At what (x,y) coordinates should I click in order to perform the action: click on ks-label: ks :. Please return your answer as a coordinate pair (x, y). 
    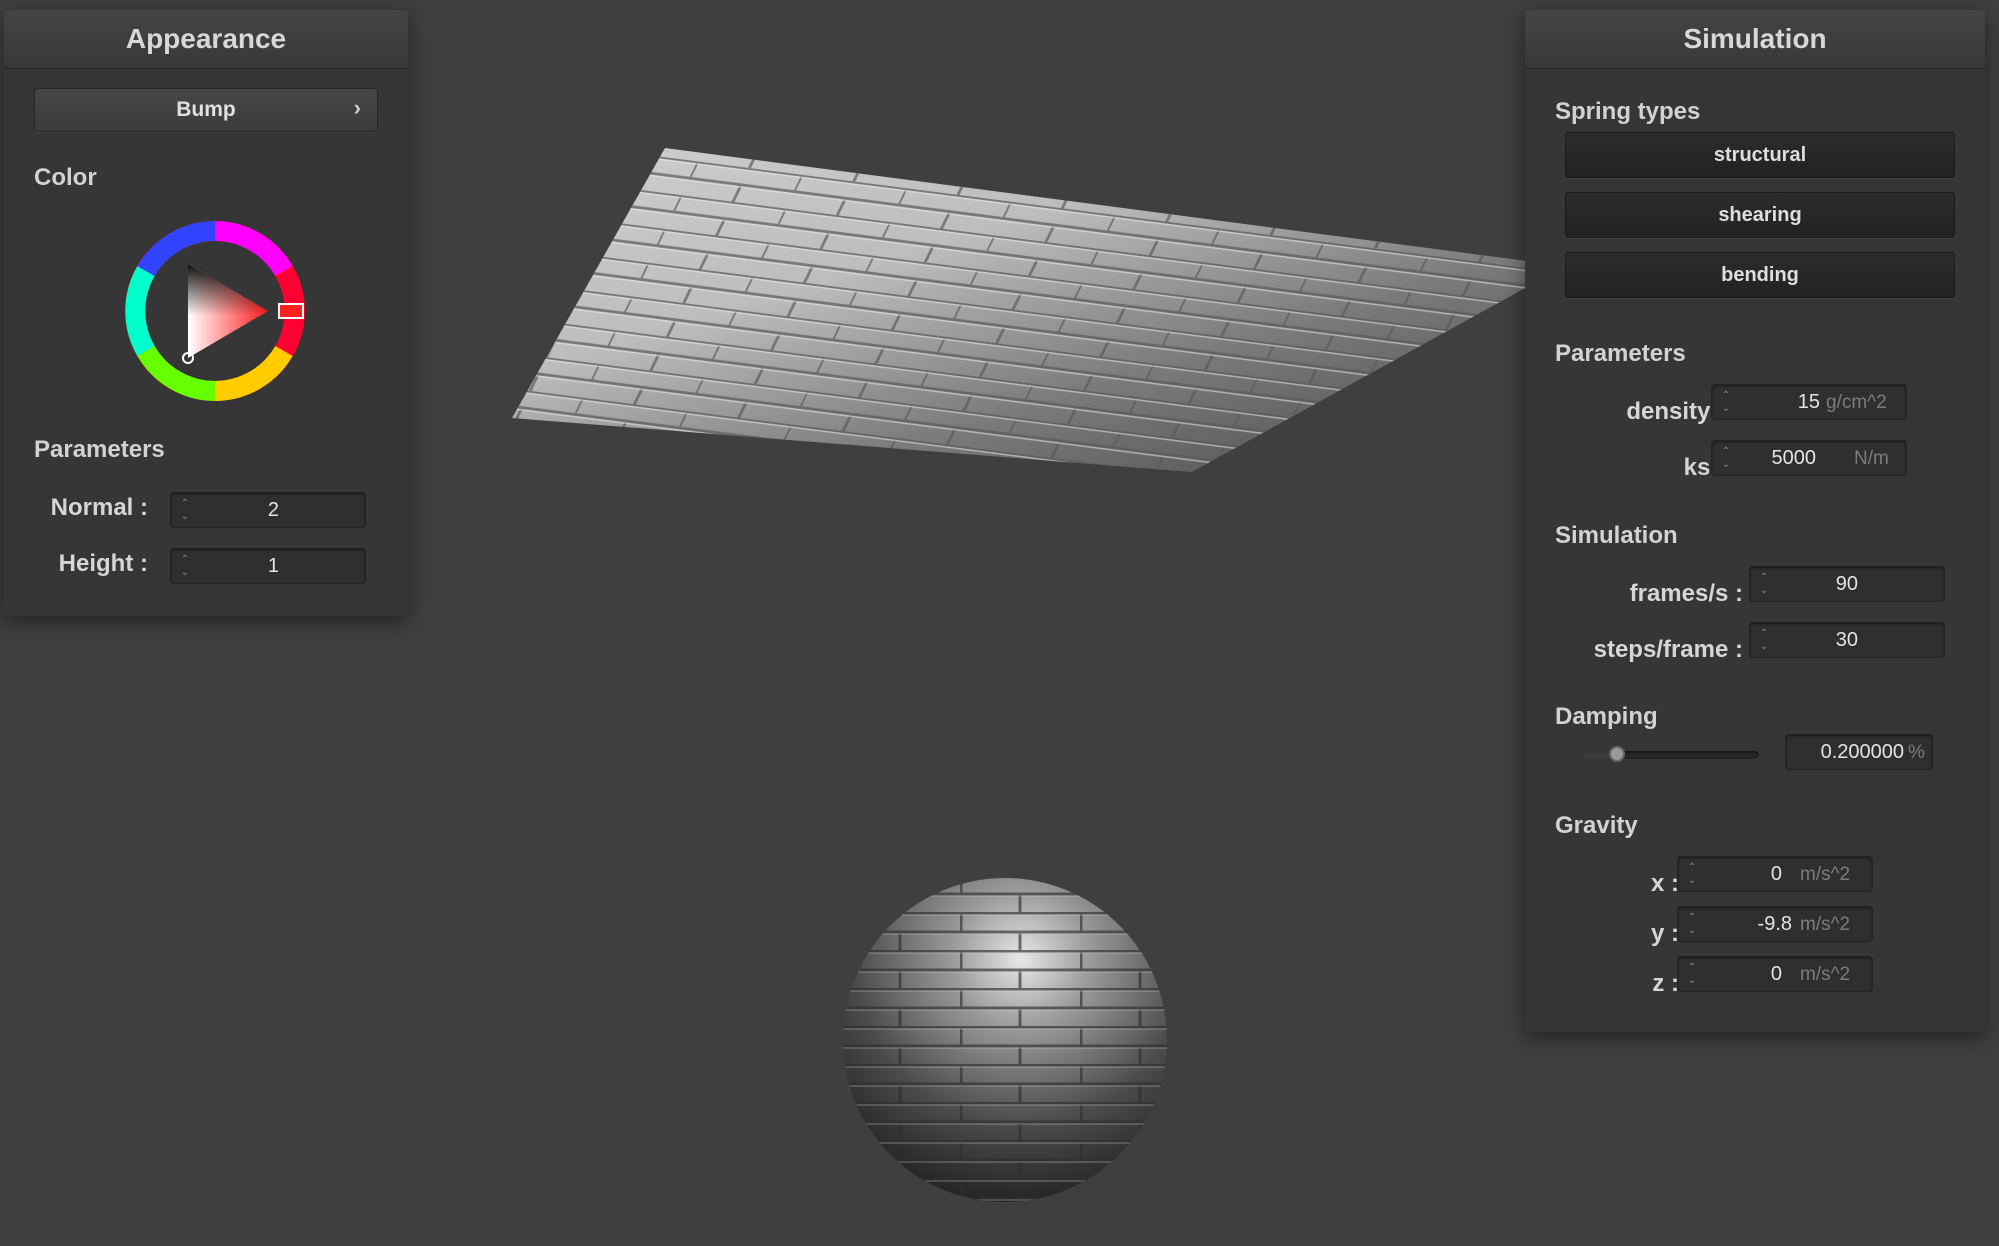
    Looking at the image, I should click on (1704, 467).